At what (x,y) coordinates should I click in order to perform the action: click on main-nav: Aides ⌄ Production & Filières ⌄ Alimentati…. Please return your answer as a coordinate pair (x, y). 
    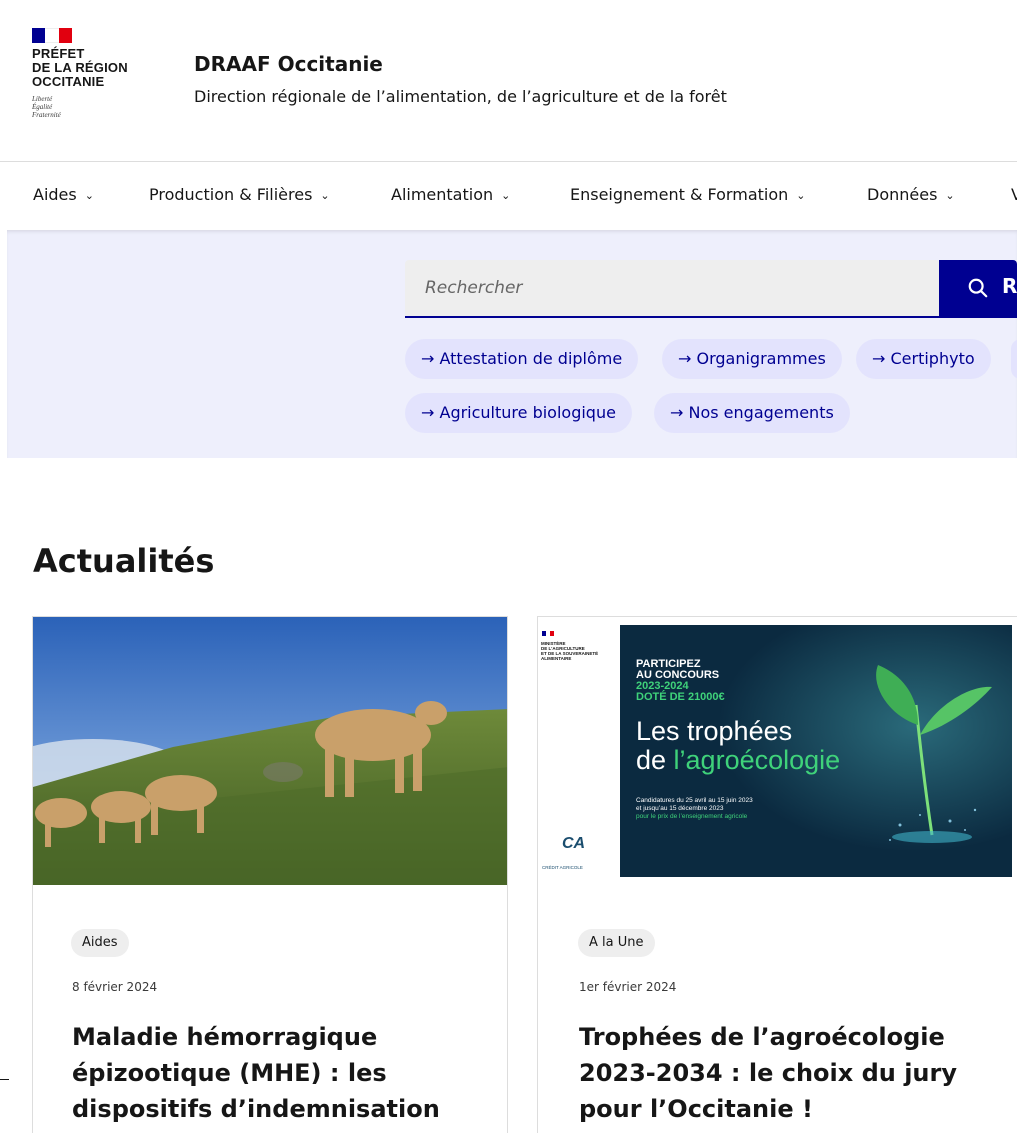
    Looking at the image, I should click on (508, 195).